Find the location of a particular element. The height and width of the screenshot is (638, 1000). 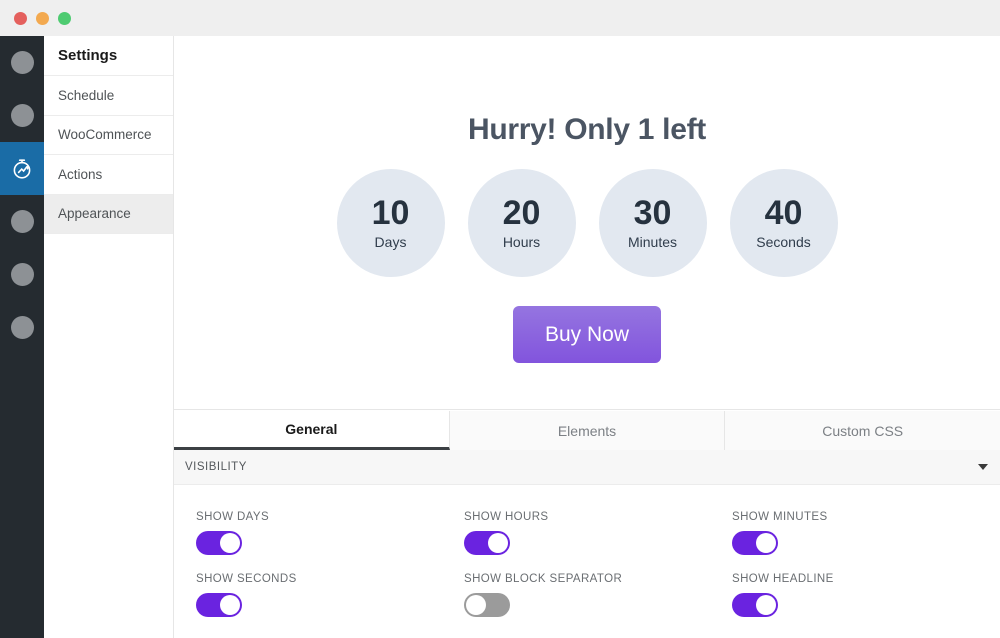

tab-general: General is located at coordinates (312, 430).